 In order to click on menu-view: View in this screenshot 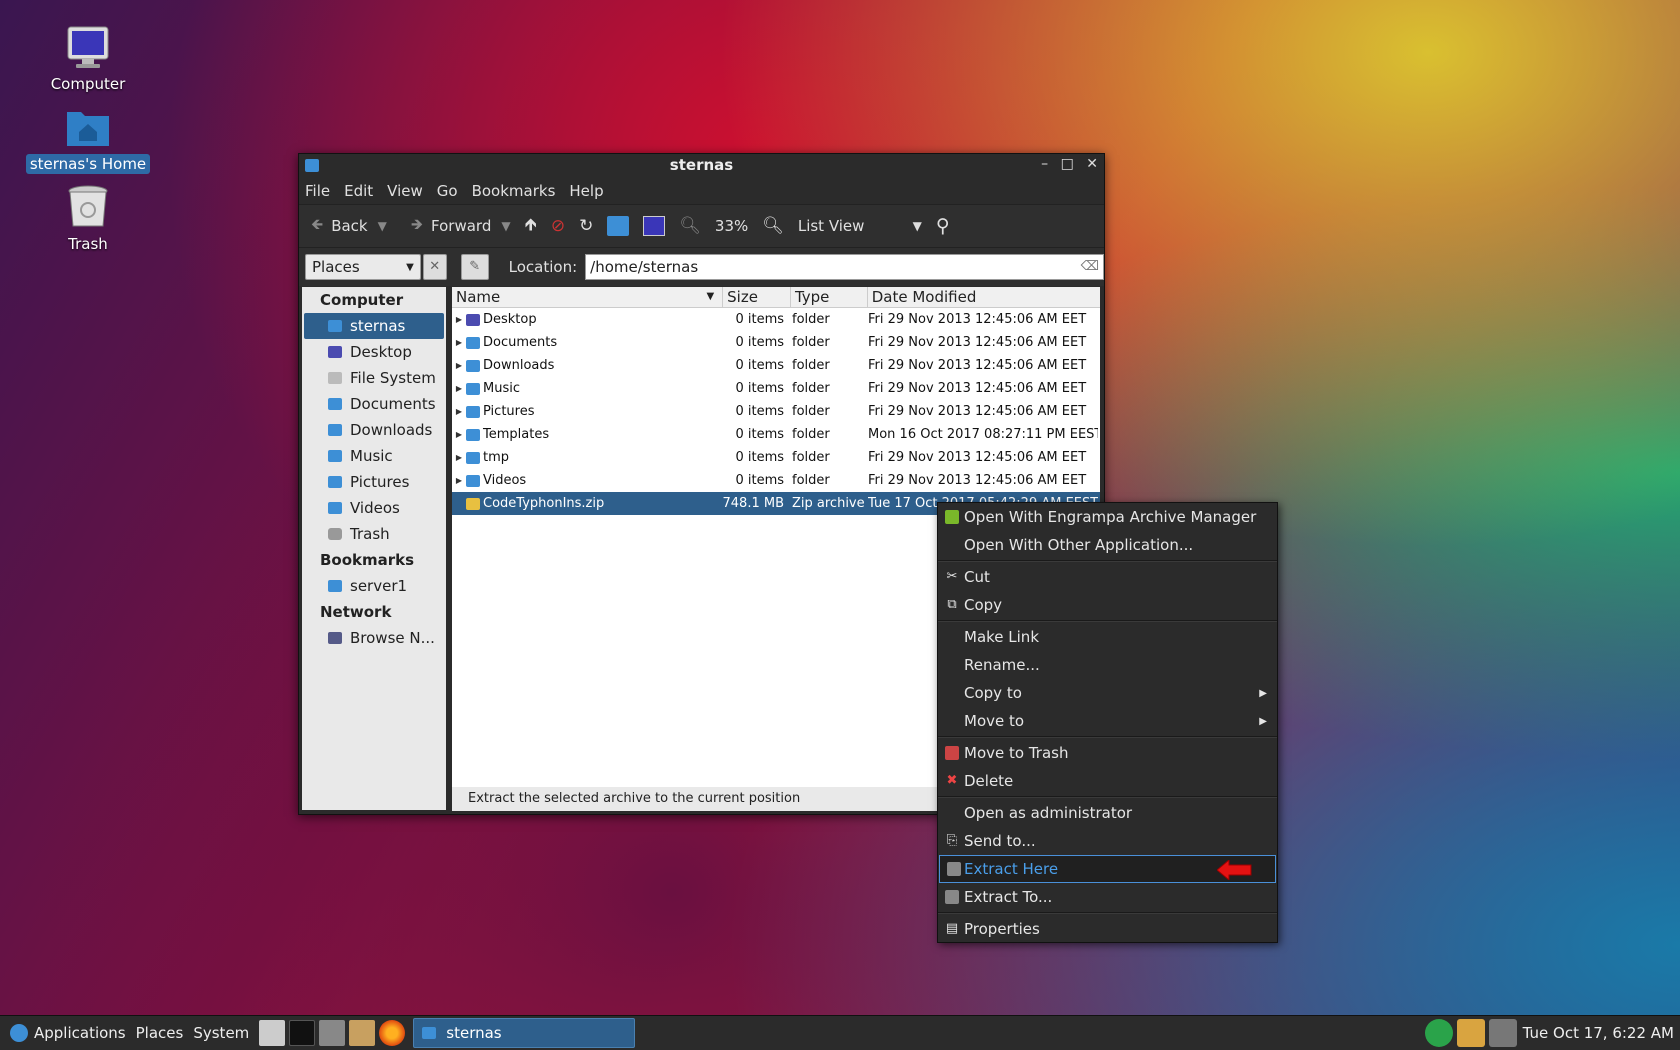, I will do `click(405, 191)`.